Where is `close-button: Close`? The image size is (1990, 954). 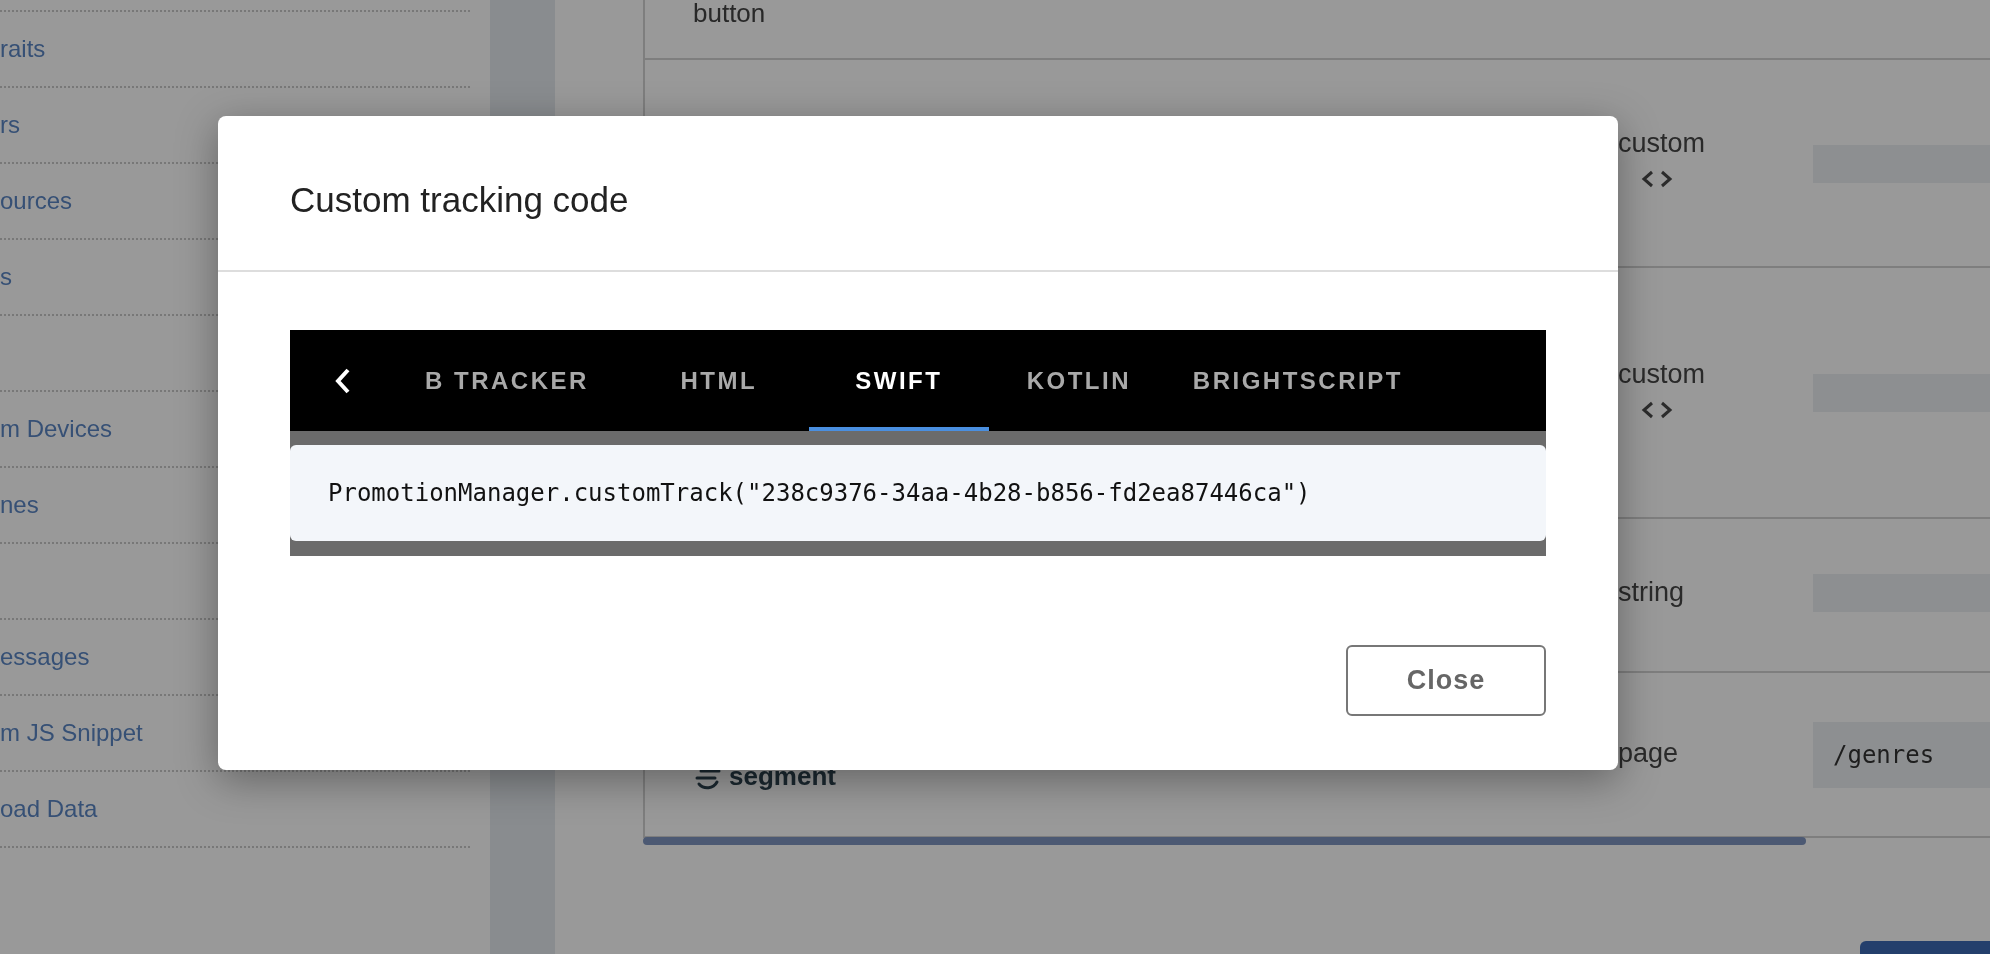 close-button: Close is located at coordinates (1446, 680).